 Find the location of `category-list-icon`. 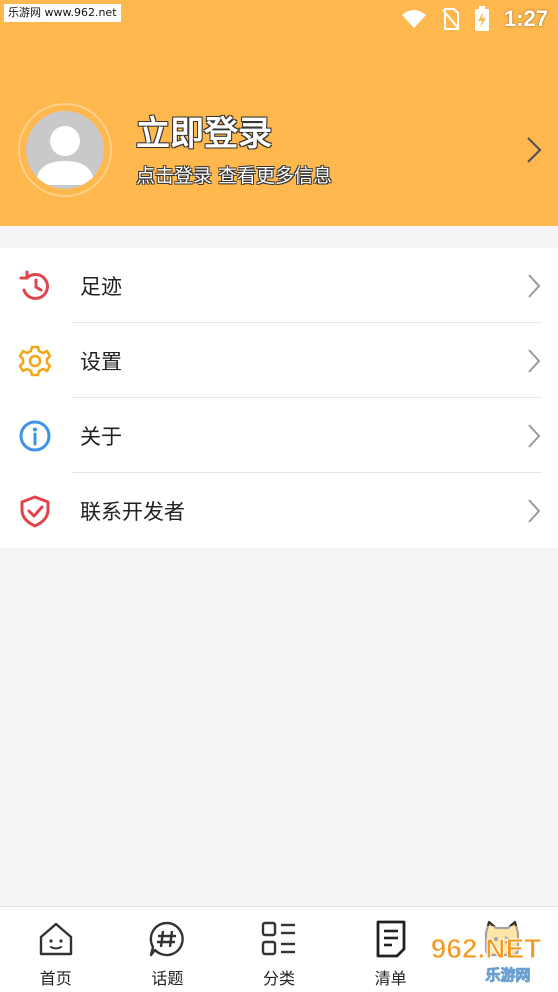

category-list-icon is located at coordinates (278, 938).